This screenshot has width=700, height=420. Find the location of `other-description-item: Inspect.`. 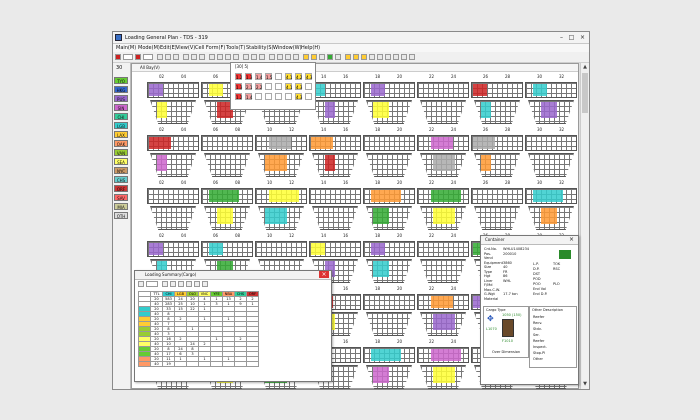

other-description-item: Inspect. is located at coordinates (540, 347).